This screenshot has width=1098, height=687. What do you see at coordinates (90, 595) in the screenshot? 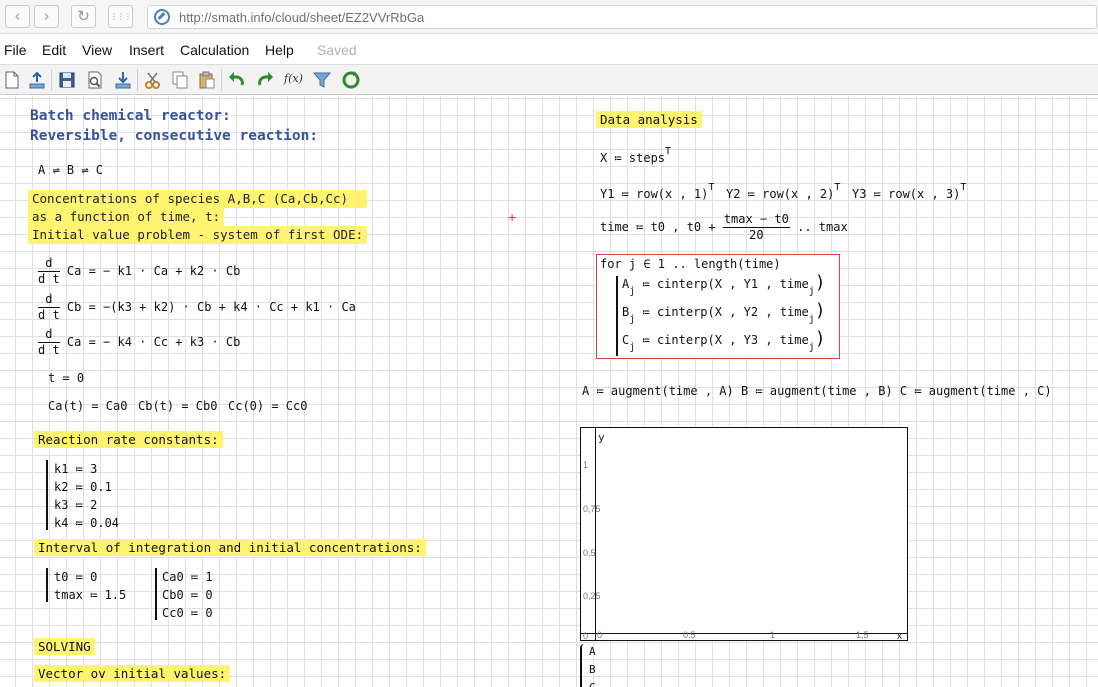
I see `interval-tmax: tmax ≔ 1.5` at bounding box center [90, 595].